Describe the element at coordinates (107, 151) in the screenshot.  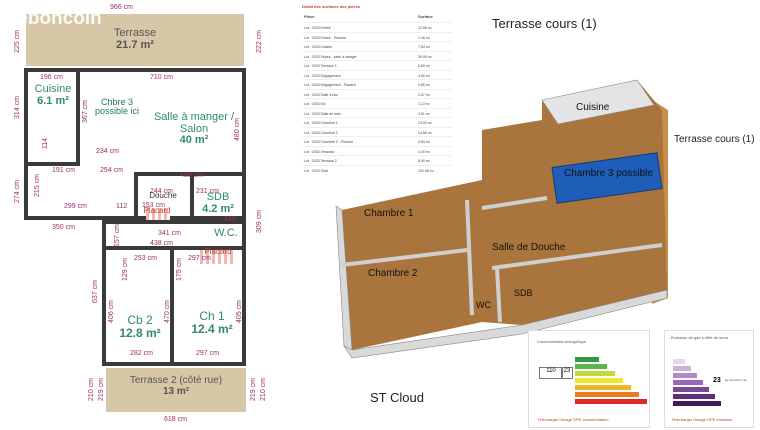
I see `dim-234: 234 cm` at that location.